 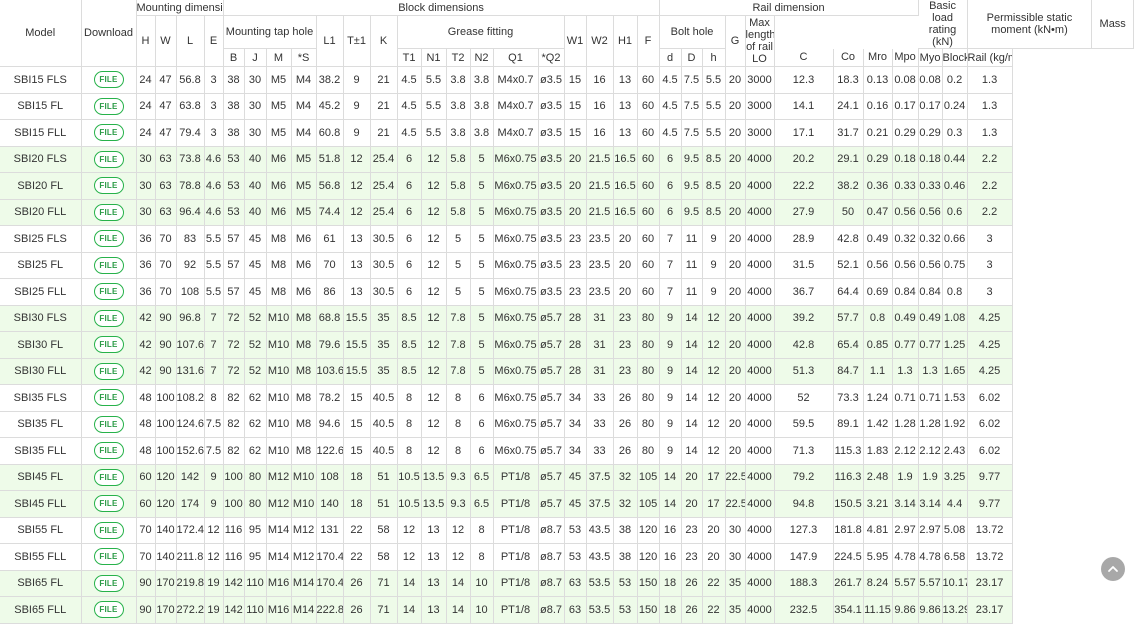 I want to click on cell-l1: 222.8, so click(x=330, y=610).